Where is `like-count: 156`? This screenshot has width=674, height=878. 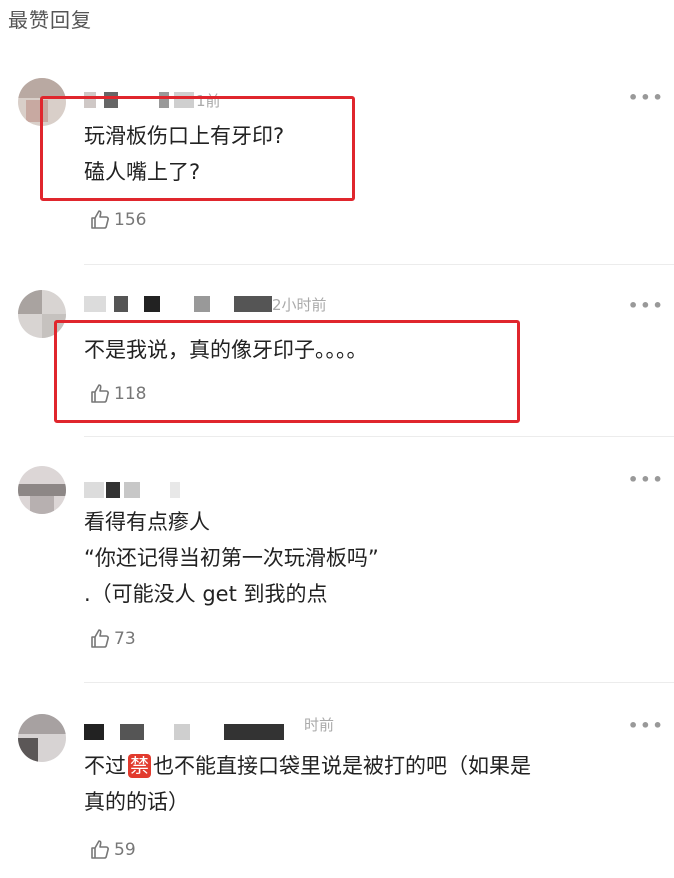 like-count: 156 is located at coordinates (130, 220).